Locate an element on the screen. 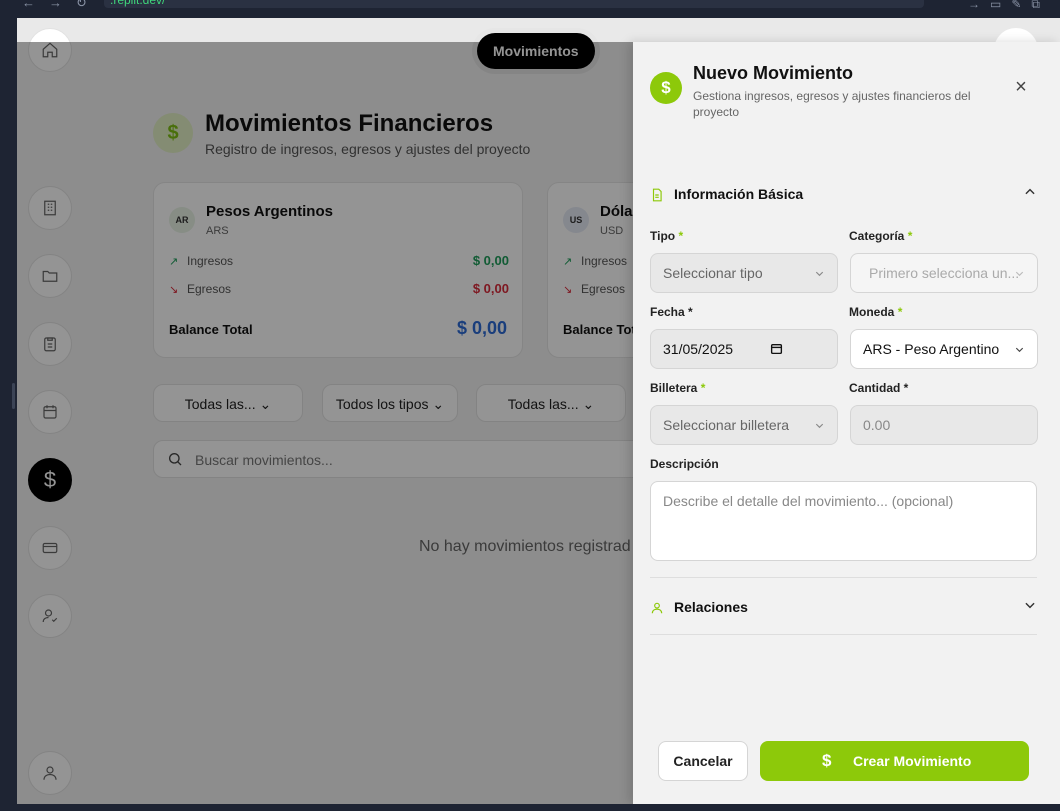 The width and height of the screenshot is (1060, 811). billetera-select: Seleccionar billetera is located at coordinates (744, 425).